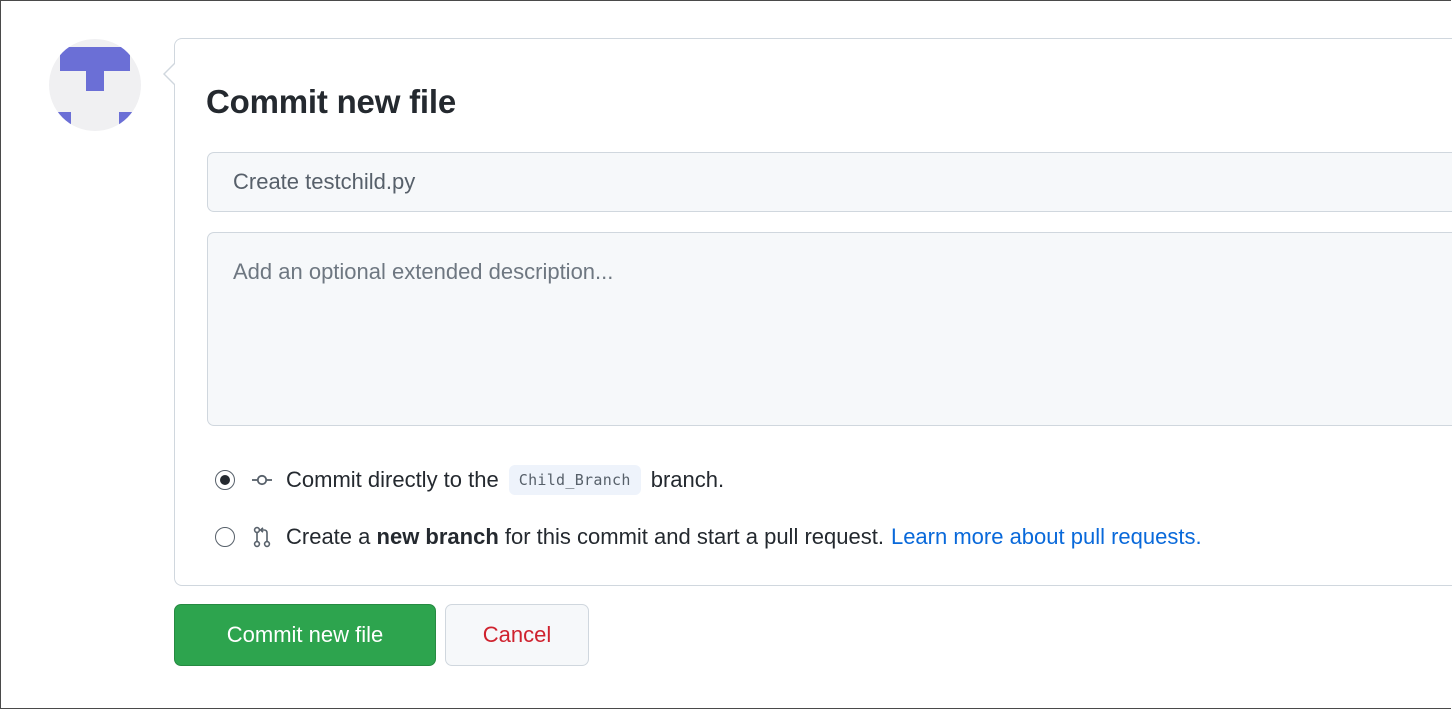 The height and width of the screenshot is (709, 1452). I want to click on create-branch-radio, so click(225, 537).